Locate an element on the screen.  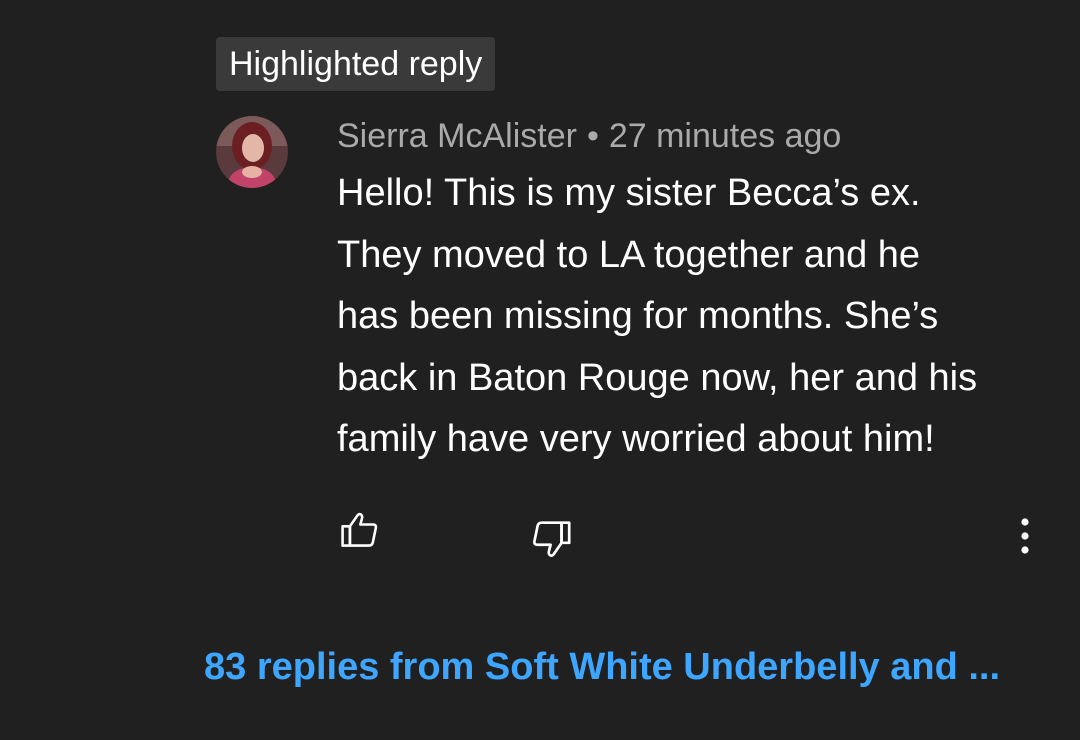
thumbs-down-icon is located at coordinates (552, 539).